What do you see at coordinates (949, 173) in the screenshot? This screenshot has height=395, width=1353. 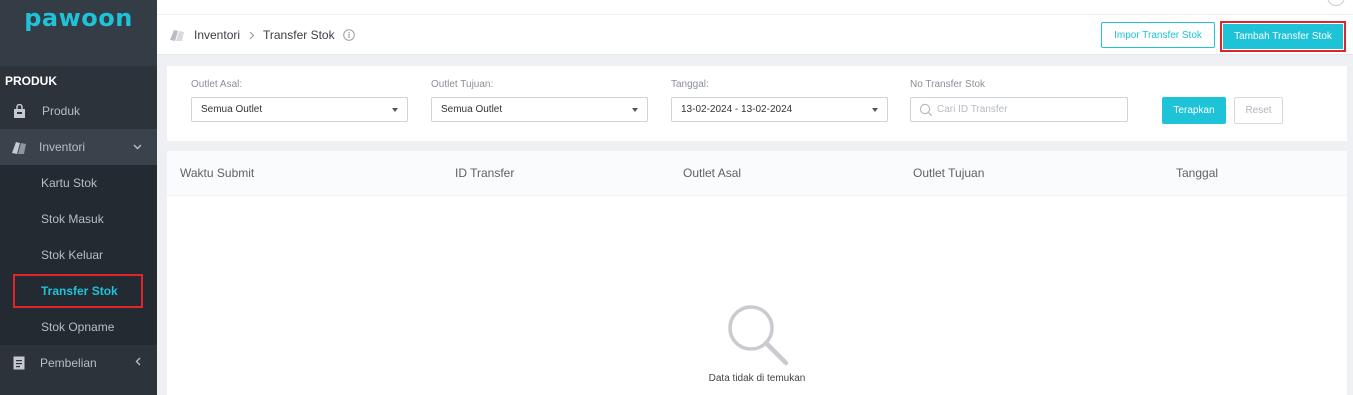 I see `column-outlet-tujuan: Outlet Tujuan` at bounding box center [949, 173].